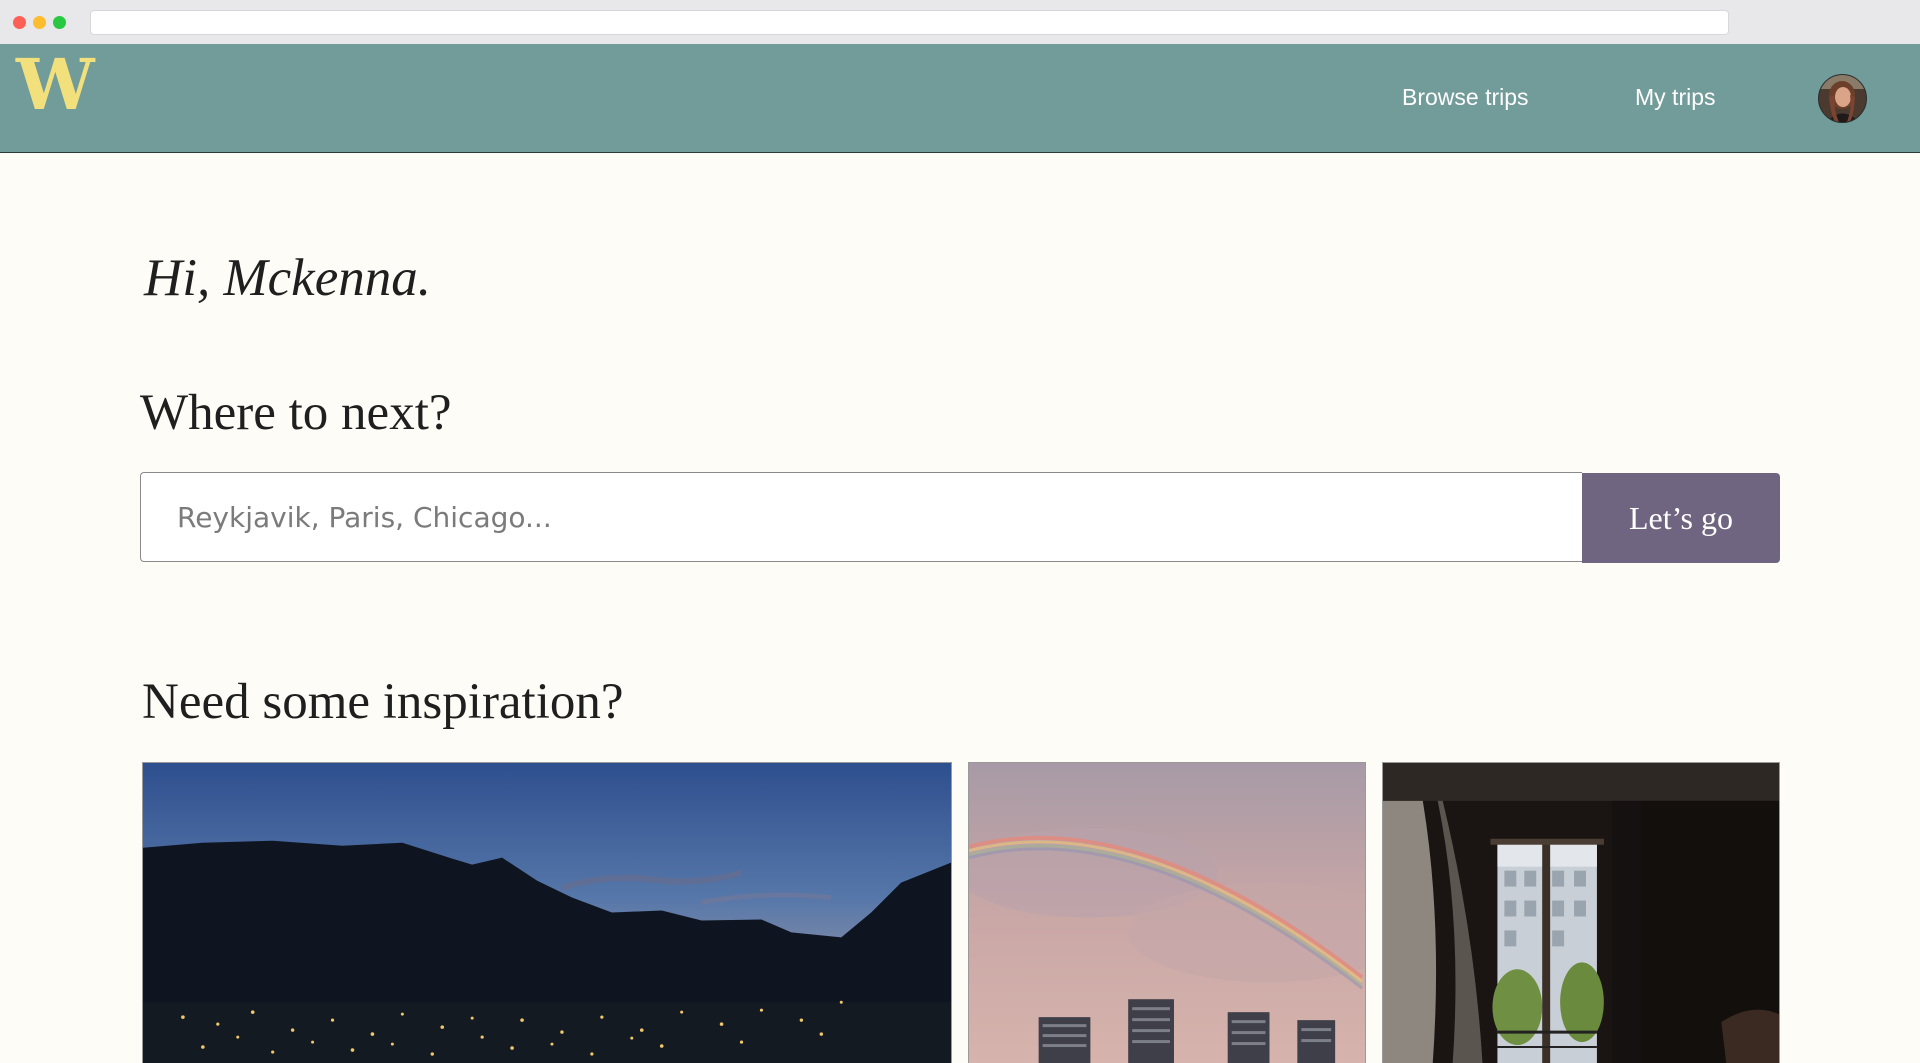 The image size is (1920, 1063). Describe the element at coordinates (39, 22) in the screenshot. I see `minimize-window-button` at that location.